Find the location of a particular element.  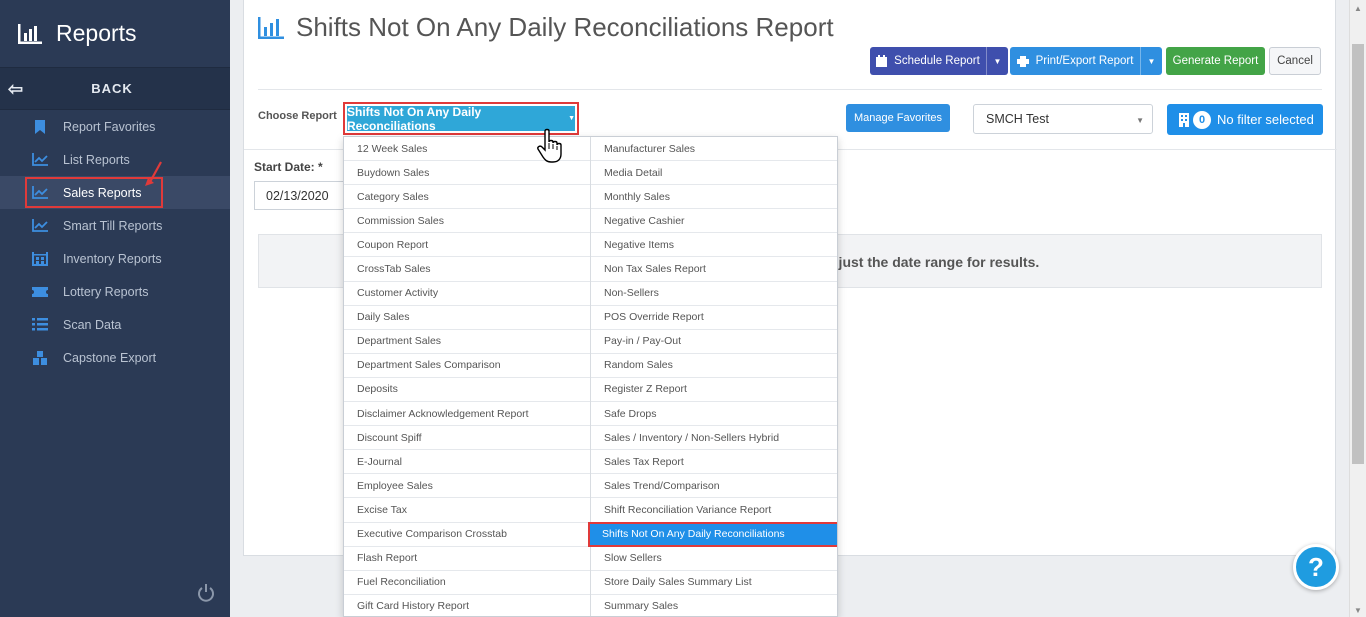

power-icon is located at coordinates (206, 593).